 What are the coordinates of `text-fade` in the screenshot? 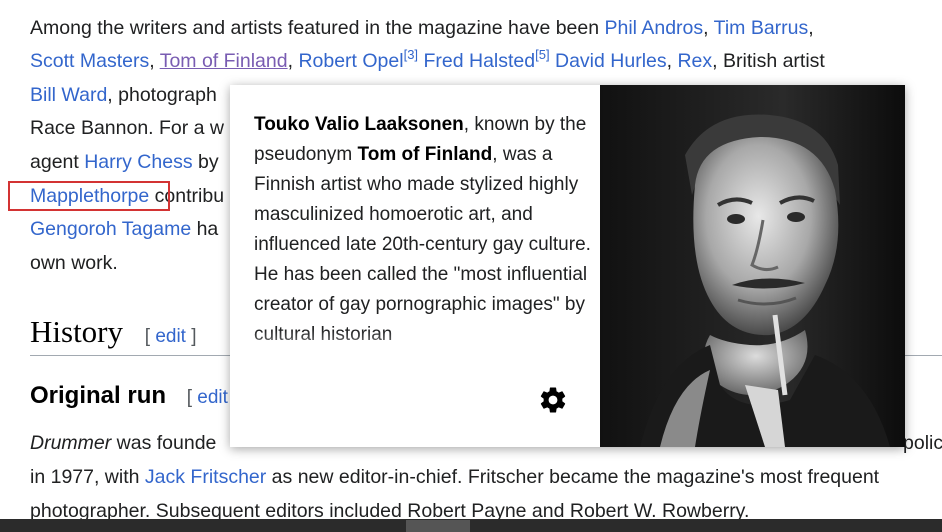 It's located at (415, 350).